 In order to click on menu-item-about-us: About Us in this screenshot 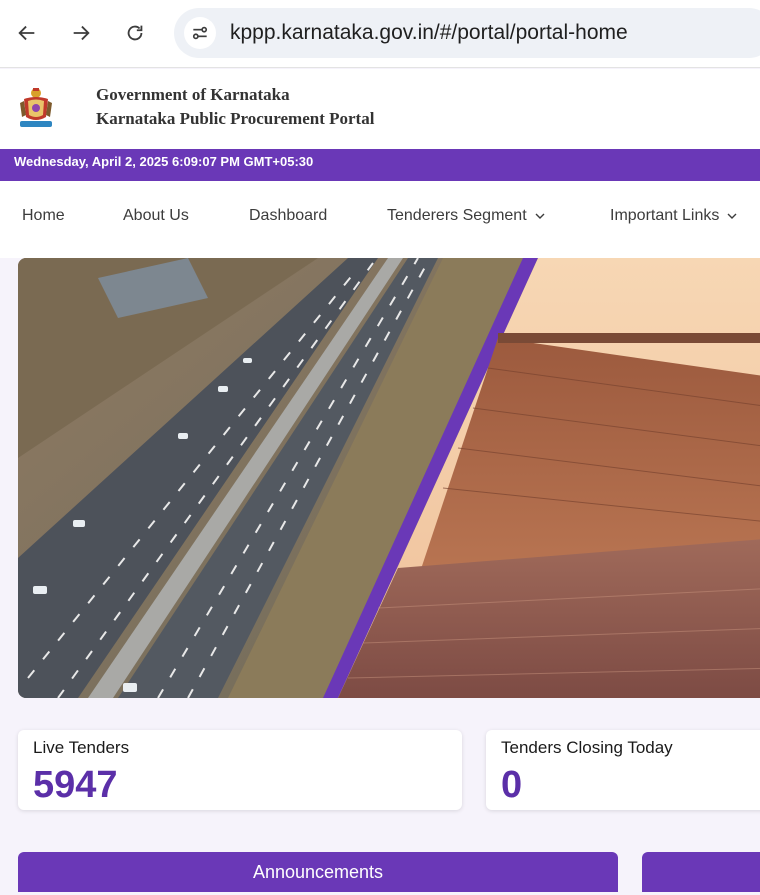, I will do `click(156, 216)`.